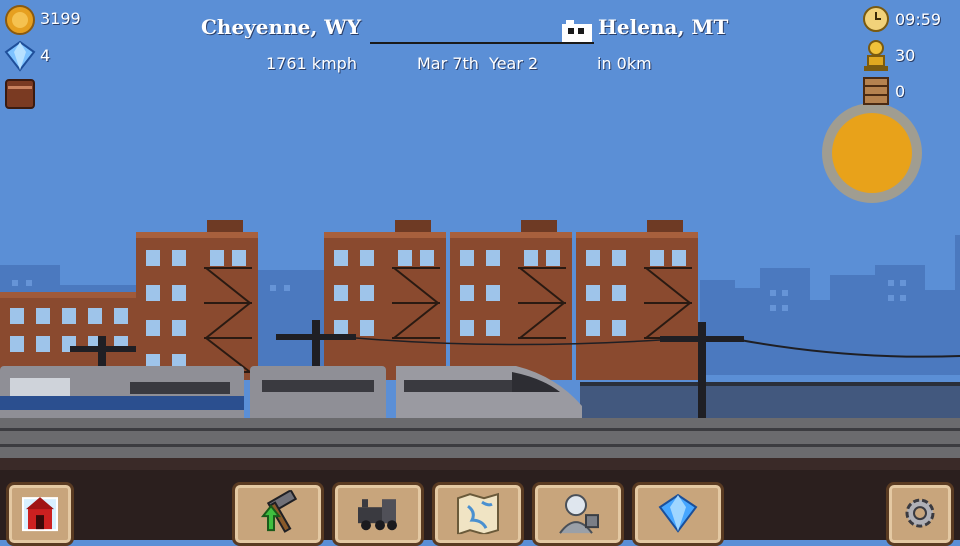 Image resolution: width=960 pixels, height=546 pixels. What do you see at coordinates (872, 153) in the screenshot?
I see `sun-icon` at bounding box center [872, 153].